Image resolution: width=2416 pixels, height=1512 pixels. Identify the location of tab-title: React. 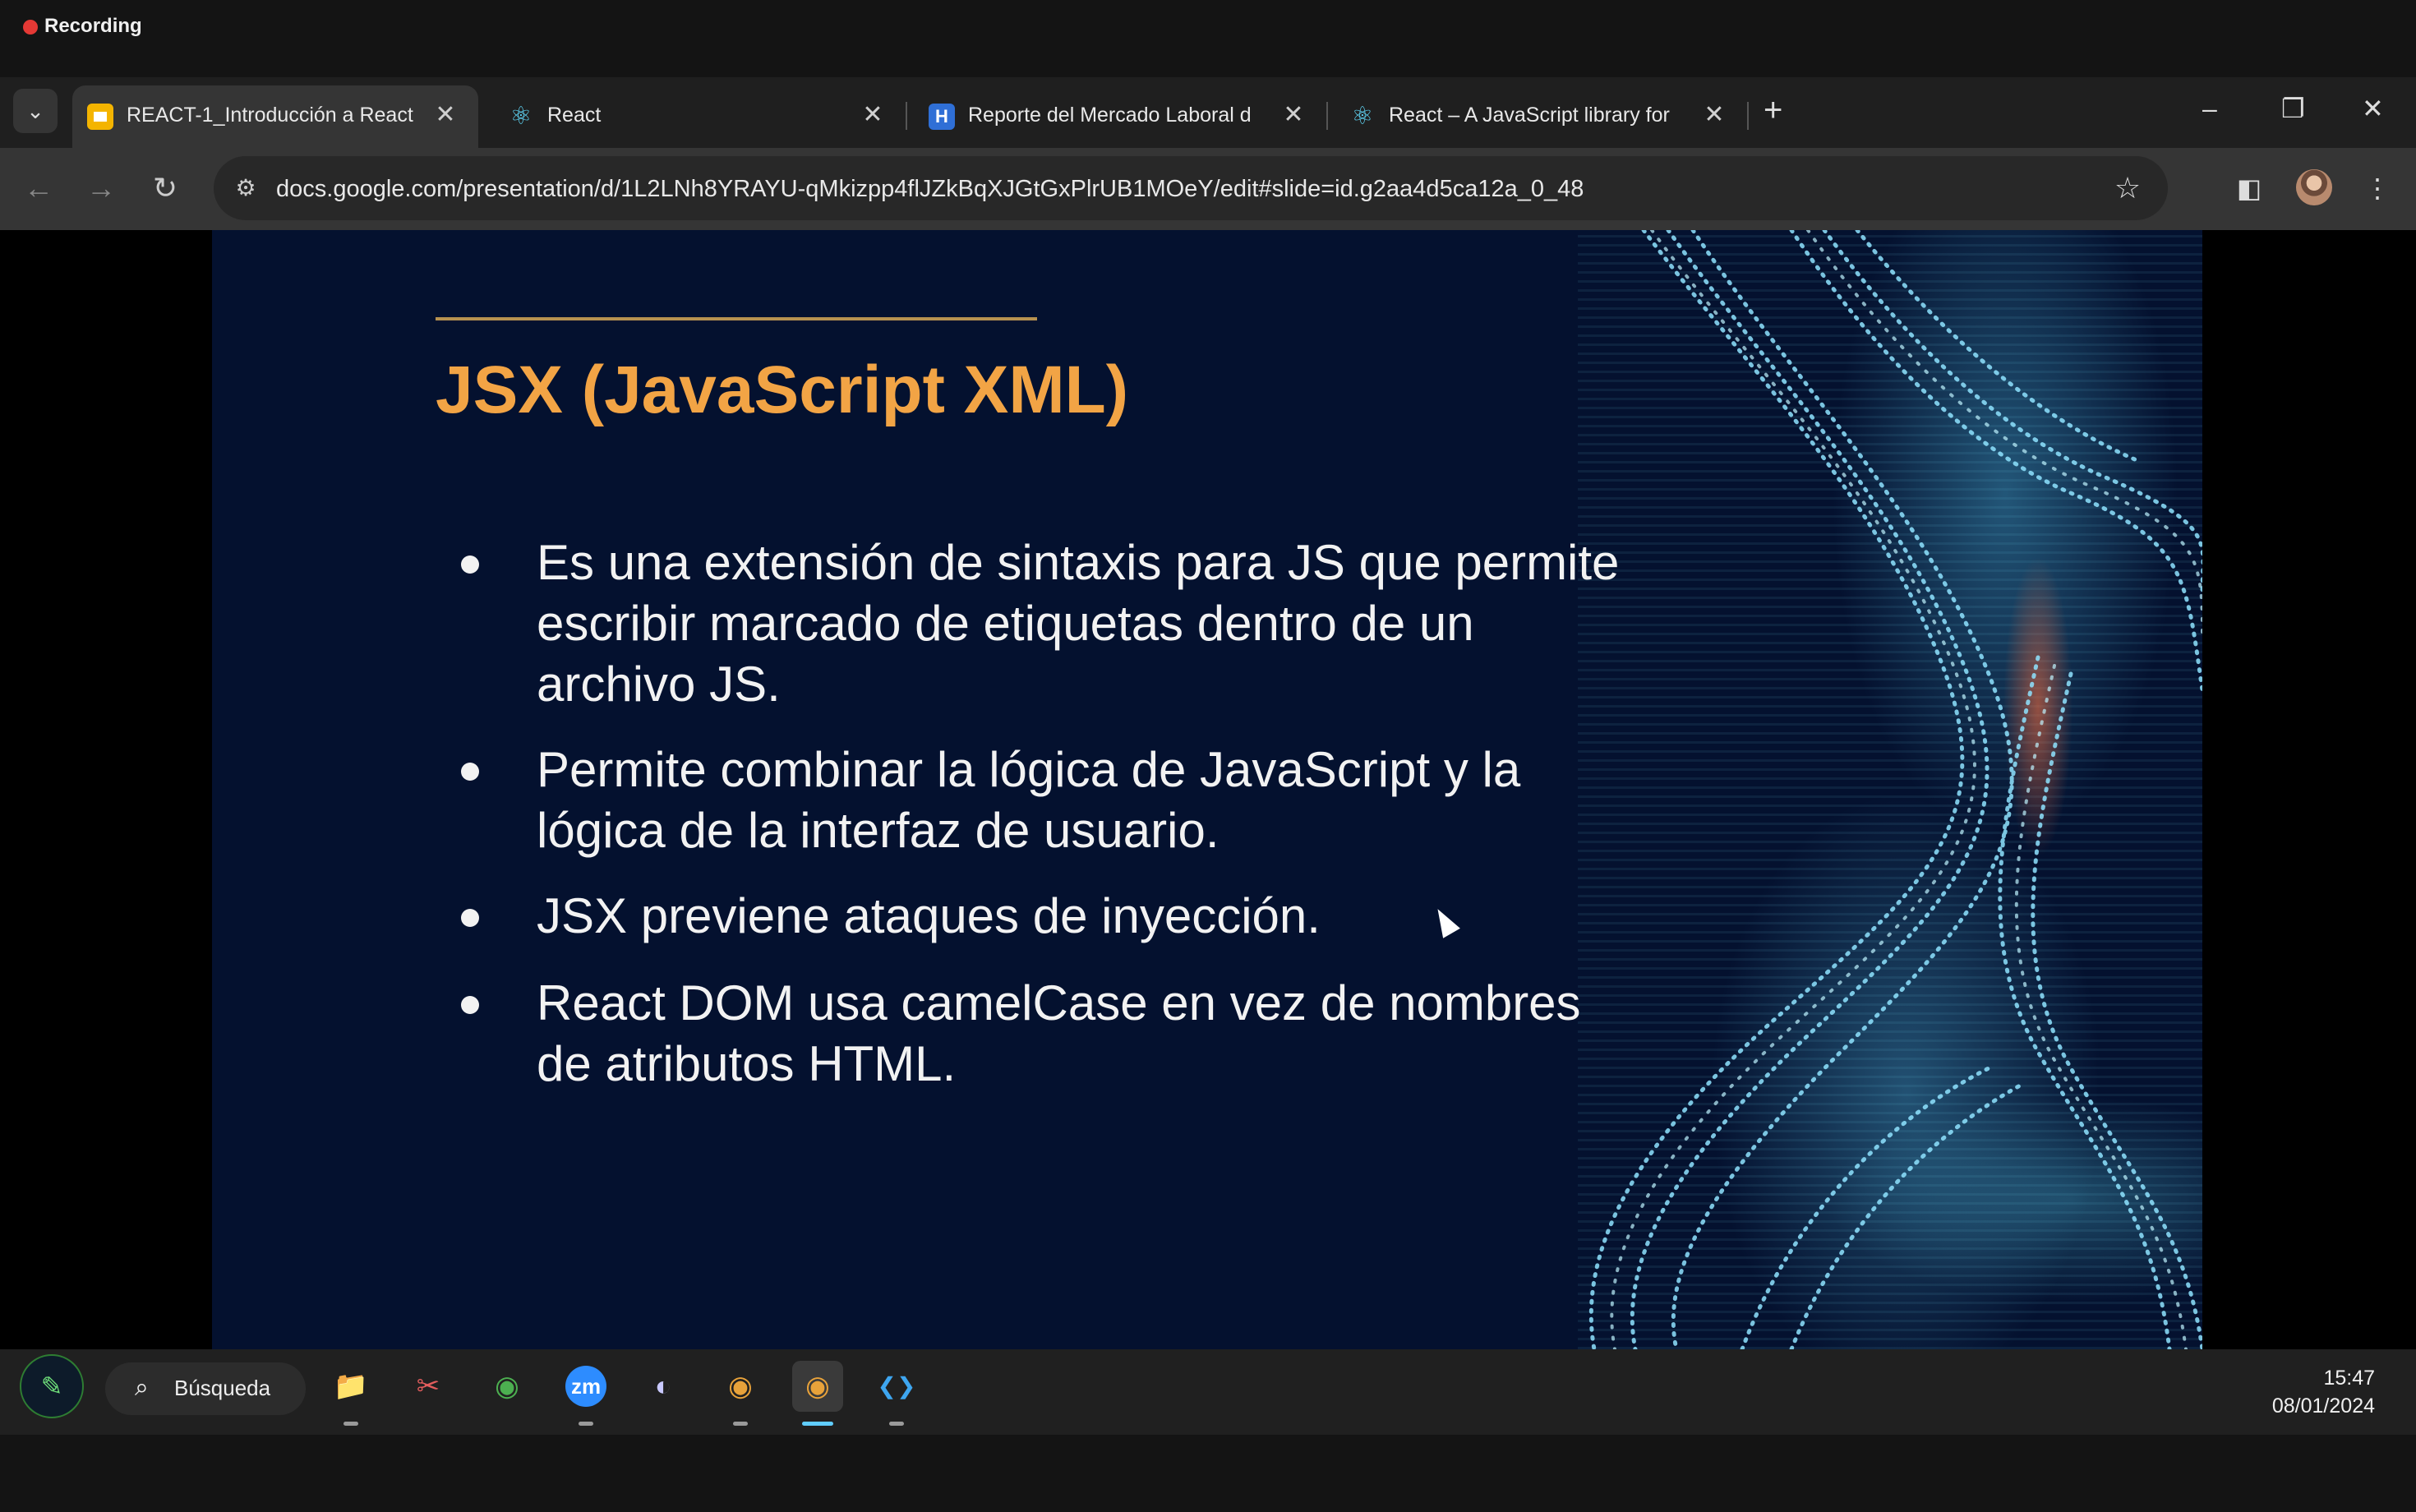
(574, 116).